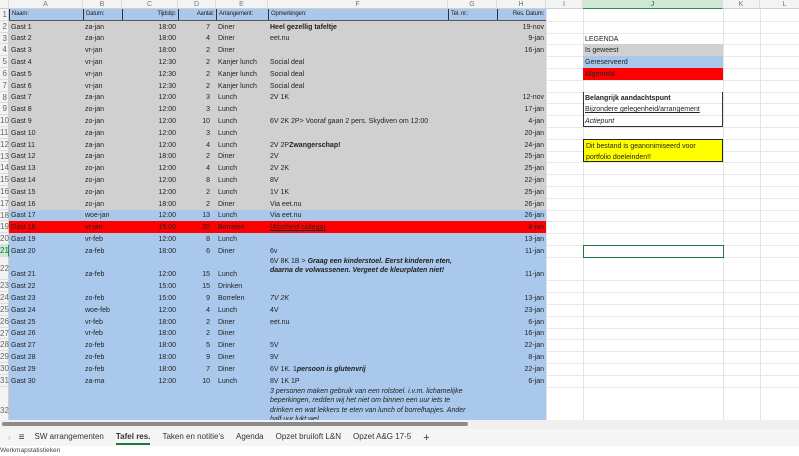 The height and width of the screenshot is (456, 799). What do you see at coordinates (150, 322) in the screenshot?
I see `cell-c26: 18:00` at bounding box center [150, 322].